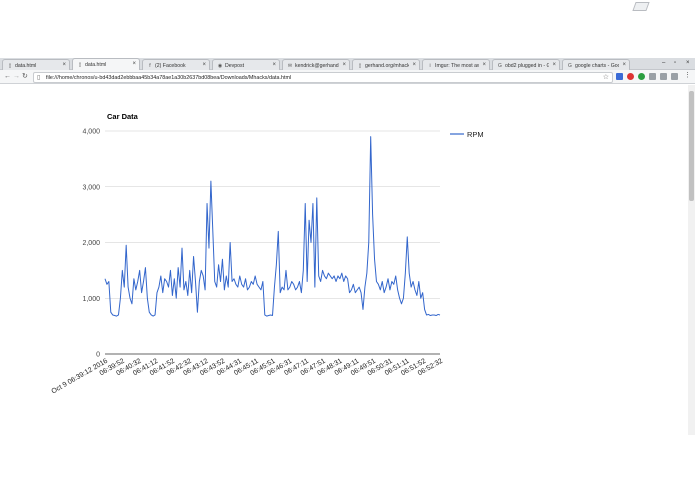  Describe the element at coordinates (91, 187) in the screenshot. I see `y-tick-label: 3,000` at that location.